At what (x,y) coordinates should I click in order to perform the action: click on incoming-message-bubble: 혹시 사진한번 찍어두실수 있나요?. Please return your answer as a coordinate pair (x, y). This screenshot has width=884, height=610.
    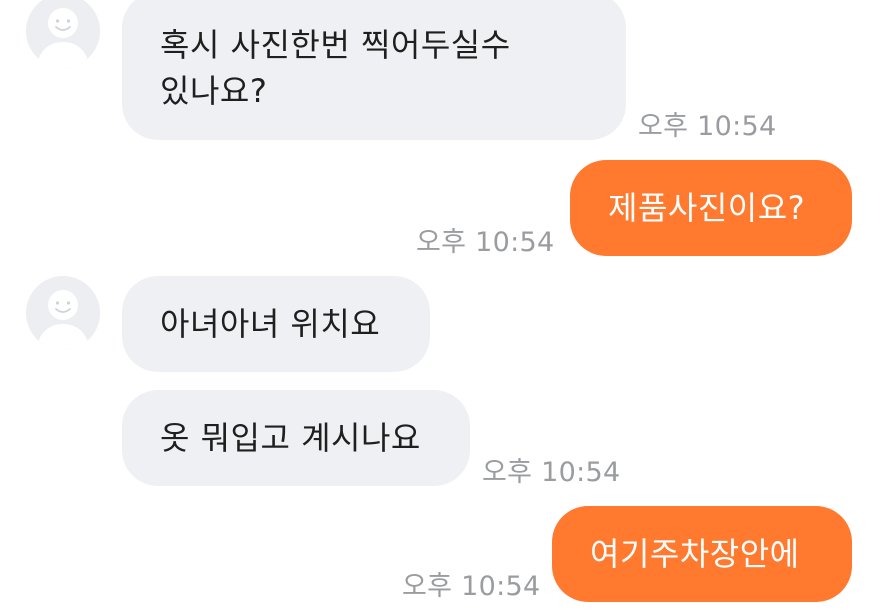
    Looking at the image, I should click on (374, 70).